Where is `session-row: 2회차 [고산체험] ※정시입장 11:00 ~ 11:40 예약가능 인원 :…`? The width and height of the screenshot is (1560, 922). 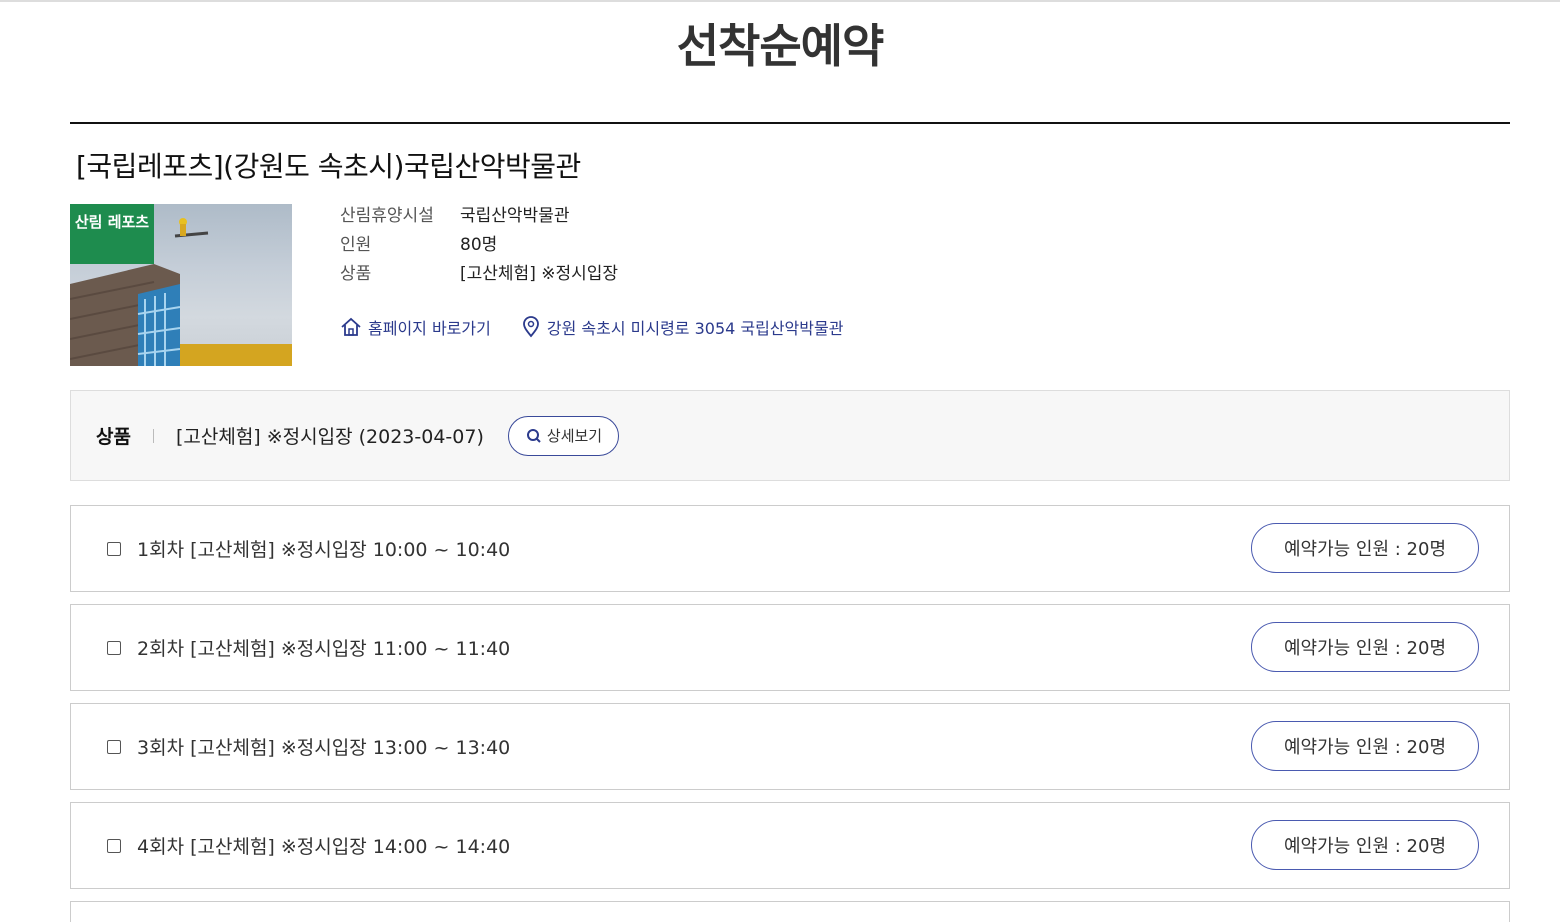 session-row: 2회차 [고산체험] ※정시입장 11:00 ~ 11:40 예약가능 인원 :… is located at coordinates (790, 647).